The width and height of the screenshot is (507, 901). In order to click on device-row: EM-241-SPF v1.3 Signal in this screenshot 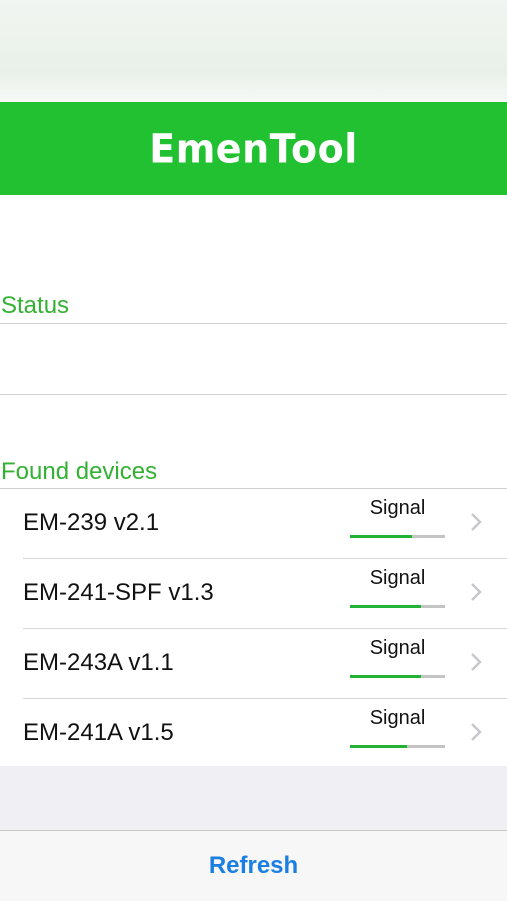, I will do `click(265, 594)`.